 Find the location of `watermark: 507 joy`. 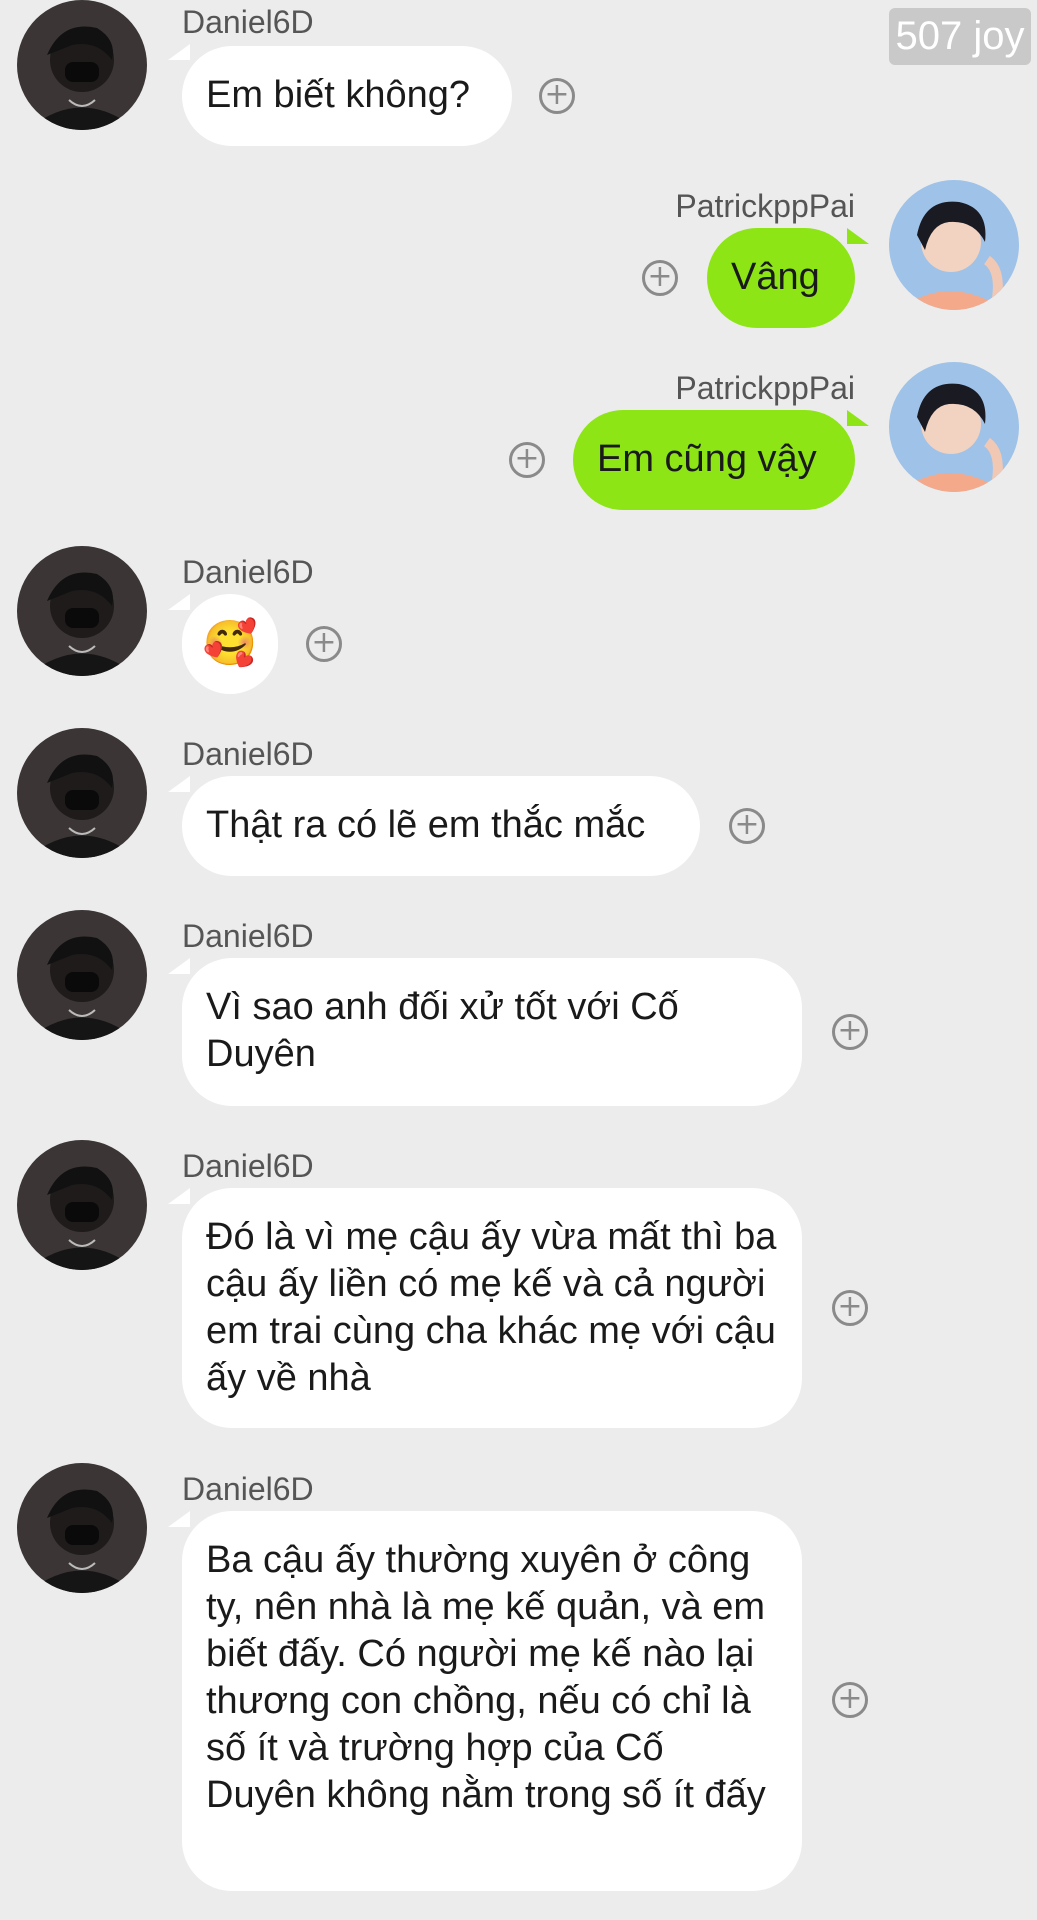

watermark: 507 joy is located at coordinates (960, 36).